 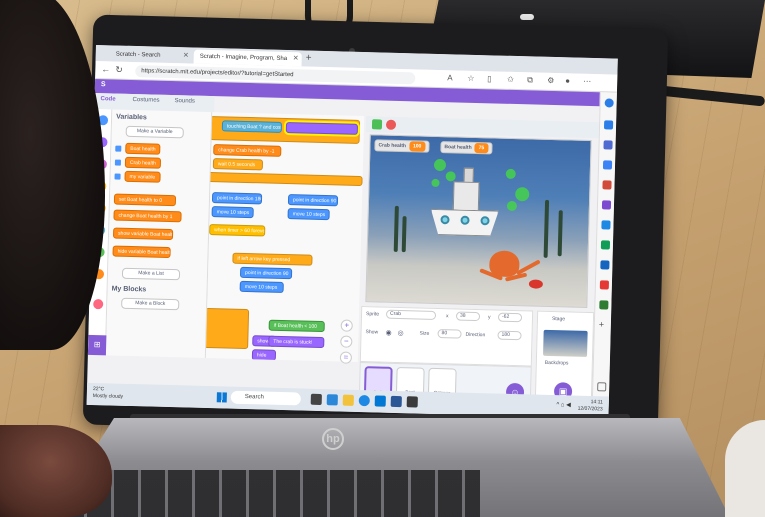 What do you see at coordinates (607, 165) in the screenshot?
I see `tag-icon` at bounding box center [607, 165].